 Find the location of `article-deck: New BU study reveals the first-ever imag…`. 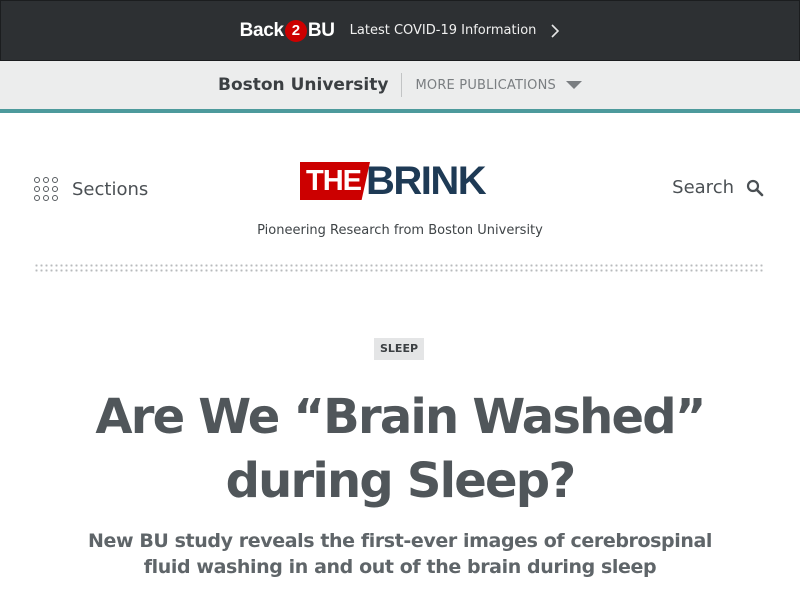

article-deck: New BU study reveals the first-ever imag… is located at coordinates (400, 554).